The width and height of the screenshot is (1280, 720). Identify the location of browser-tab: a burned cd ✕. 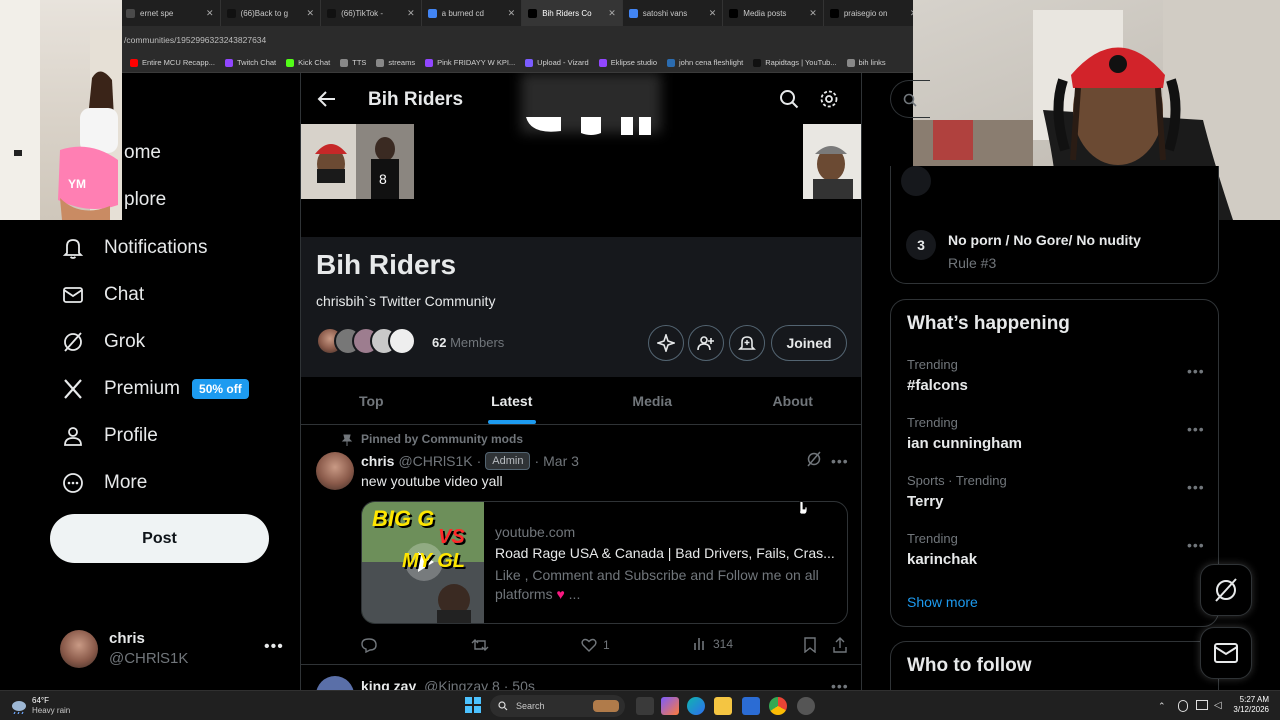
(472, 13).